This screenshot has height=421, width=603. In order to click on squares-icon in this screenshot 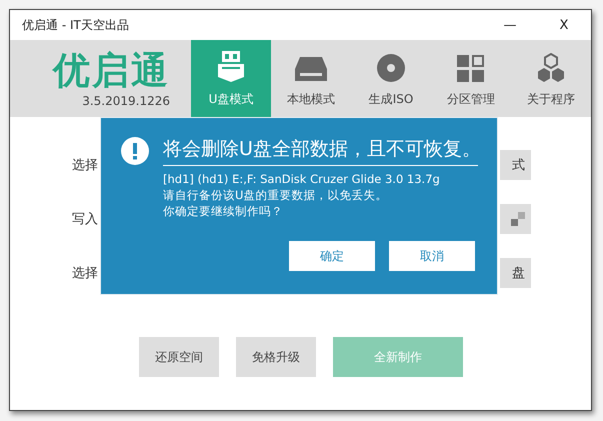, I will do `click(518, 219)`.